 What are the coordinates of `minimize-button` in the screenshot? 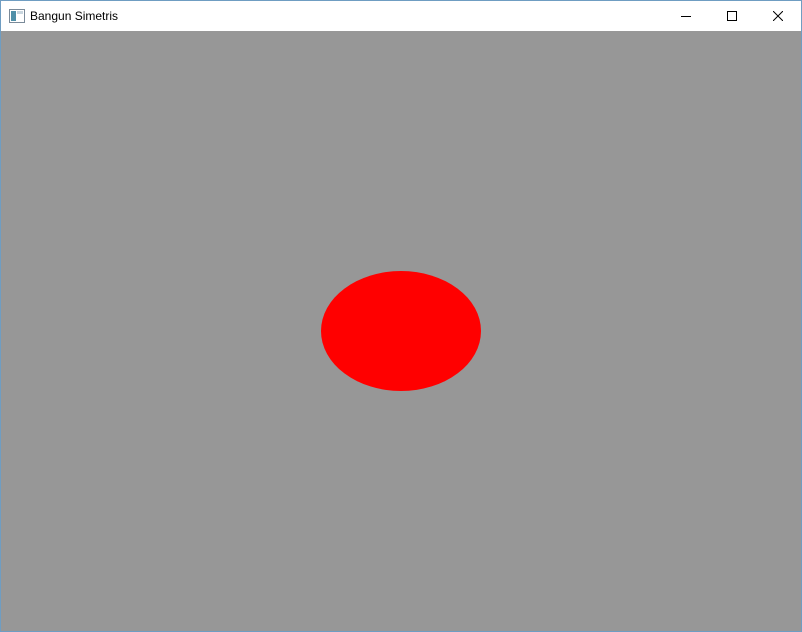 It's located at (686, 16).